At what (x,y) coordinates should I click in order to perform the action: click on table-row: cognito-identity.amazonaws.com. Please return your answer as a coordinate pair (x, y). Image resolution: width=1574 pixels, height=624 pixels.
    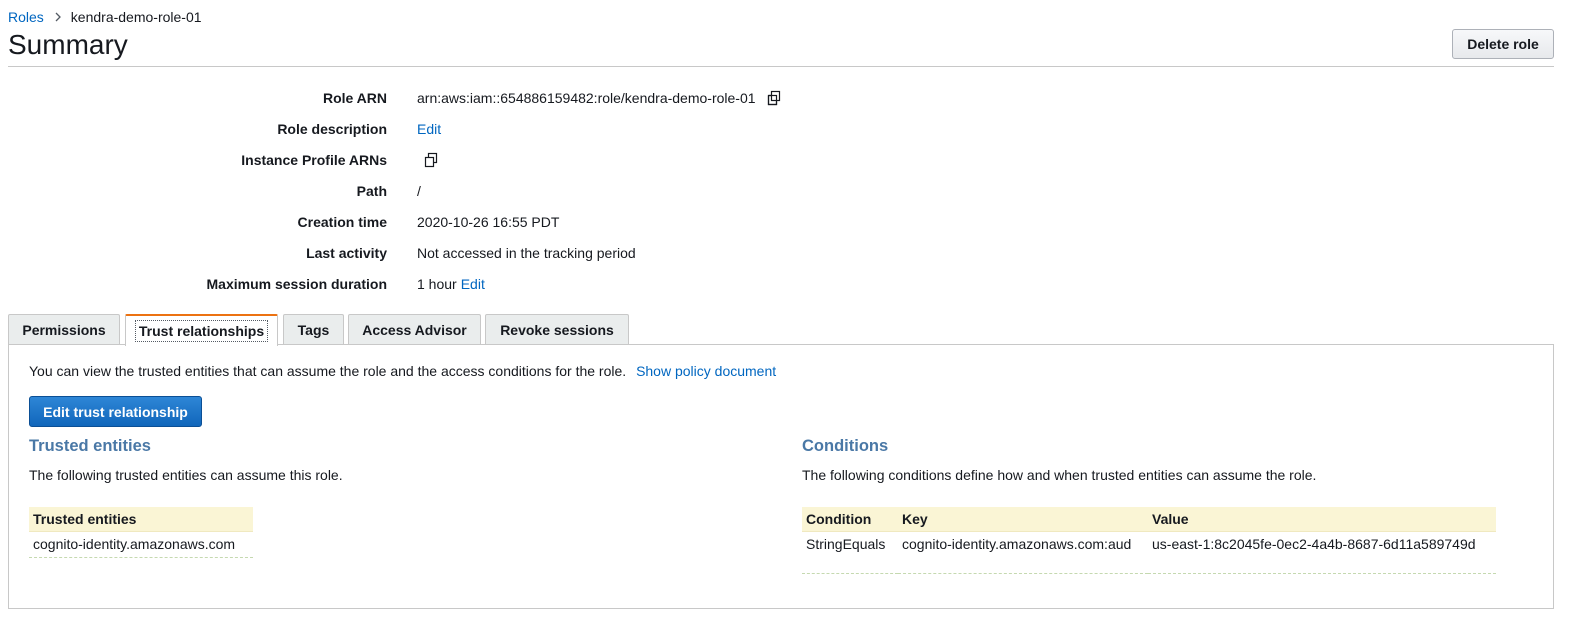
    Looking at the image, I should click on (141, 544).